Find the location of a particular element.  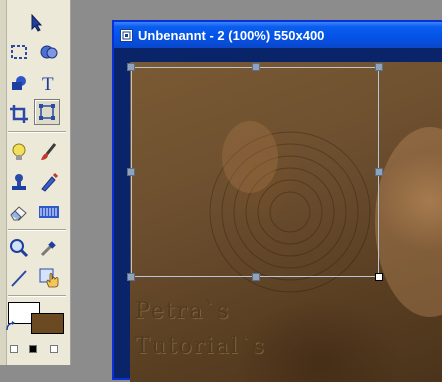

svg-text: T is located at coordinates (48, 83).